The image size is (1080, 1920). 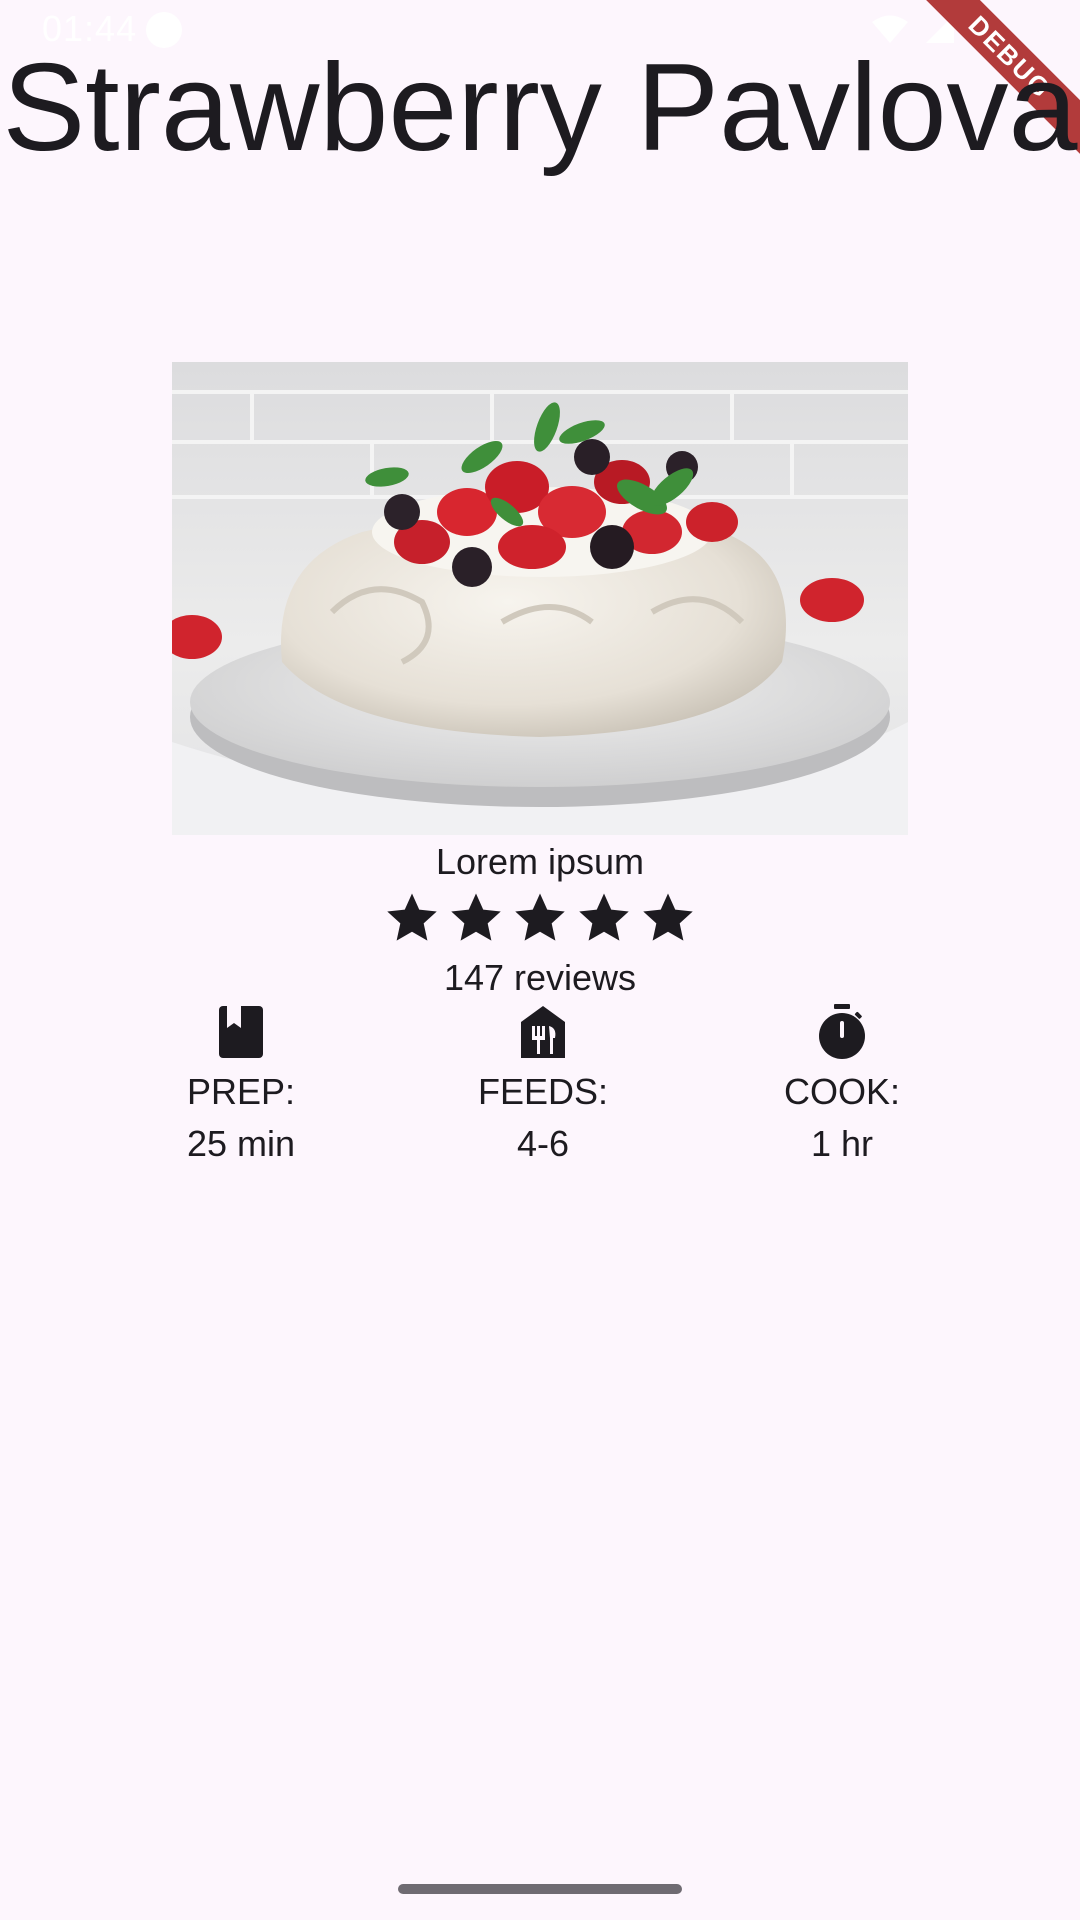 I want to click on cook-info: COOK: 1 hr, so click(x=842, y=1087).